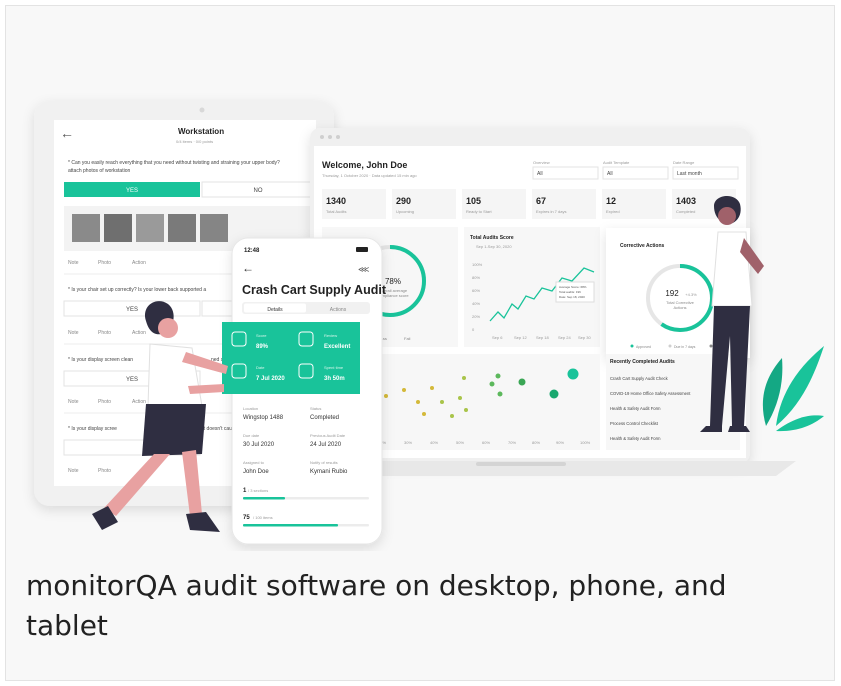 This screenshot has width=841, height=686. I want to click on sections-progress, so click(264, 498).